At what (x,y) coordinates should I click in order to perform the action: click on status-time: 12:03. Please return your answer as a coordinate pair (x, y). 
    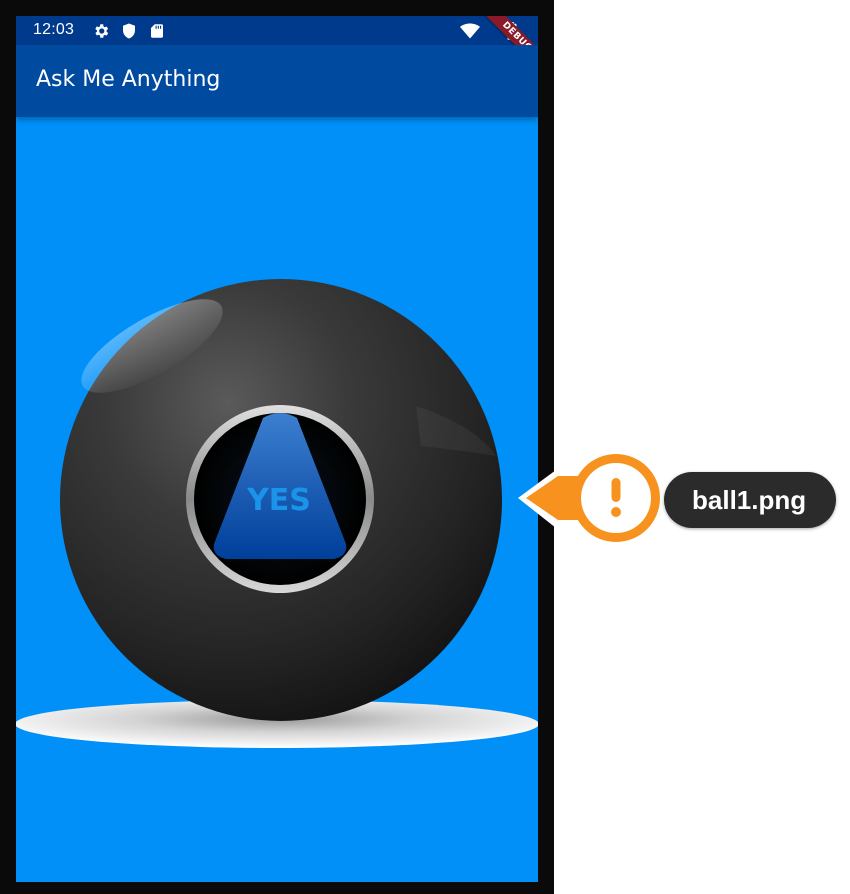
    Looking at the image, I should click on (54, 29).